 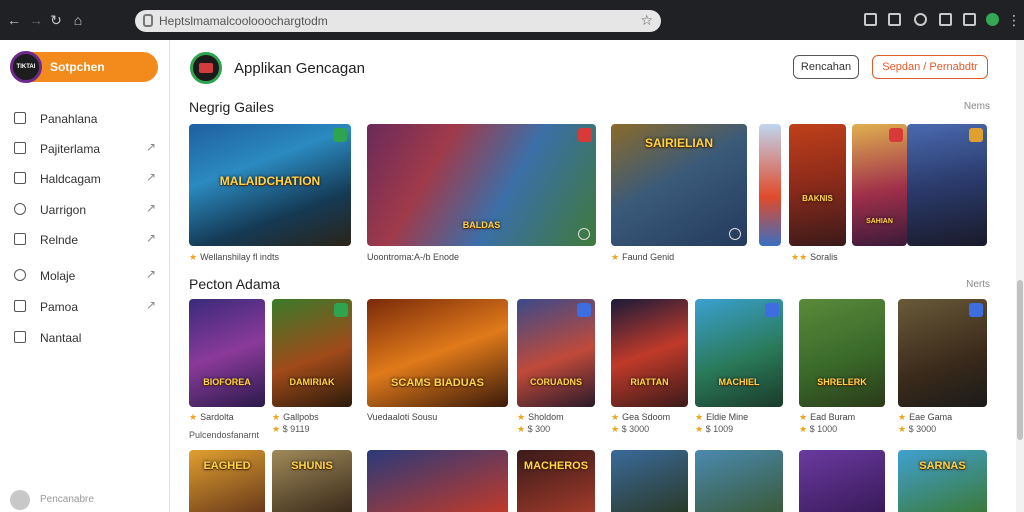 I want to click on featured-card-1: BALDAS, so click(x=481, y=185).